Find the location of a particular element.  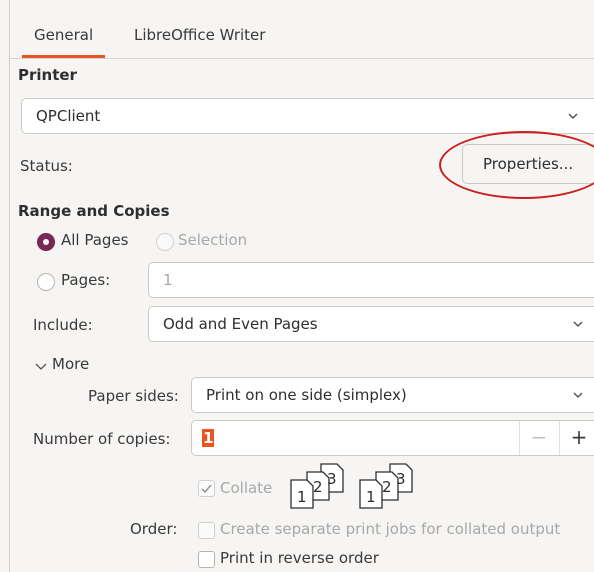

copies-label: Number of copies: is located at coordinates (102, 439).